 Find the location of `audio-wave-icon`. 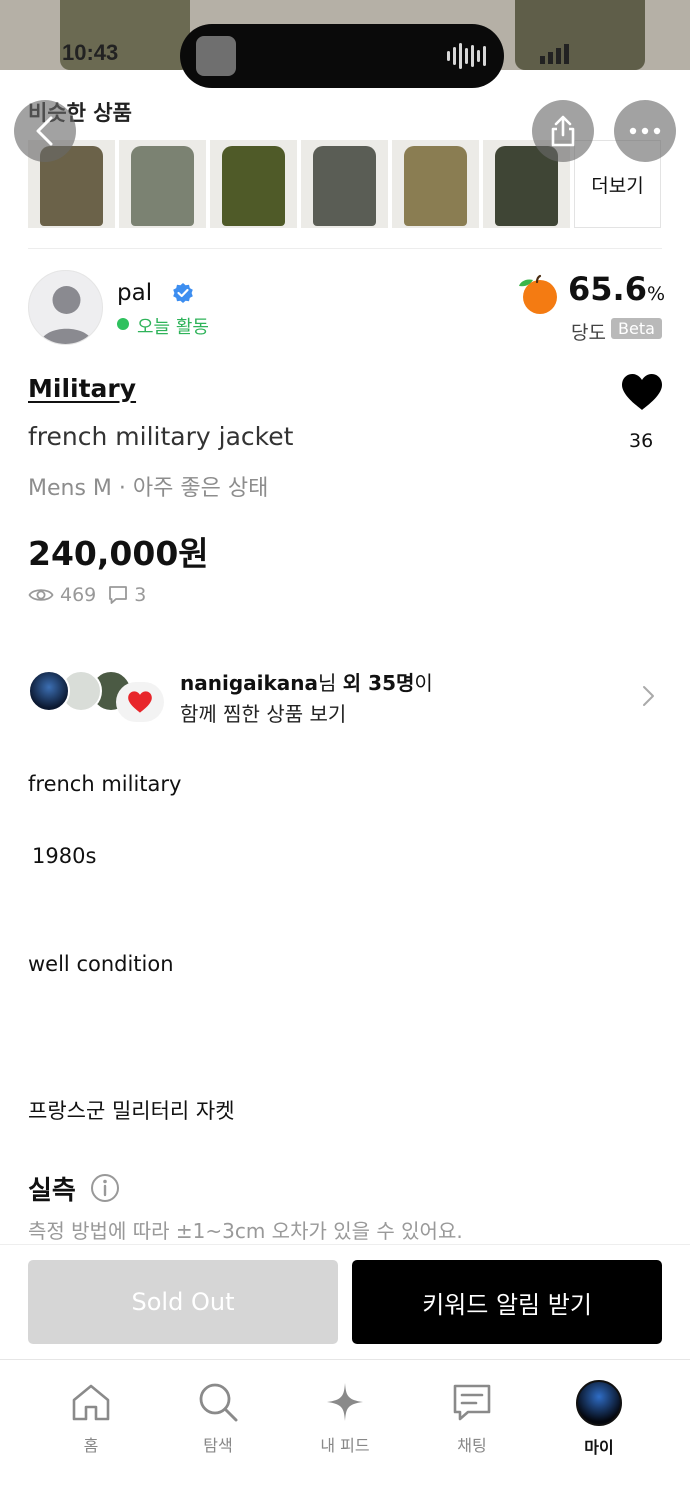

audio-wave-icon is located at coordinates (466, 56).